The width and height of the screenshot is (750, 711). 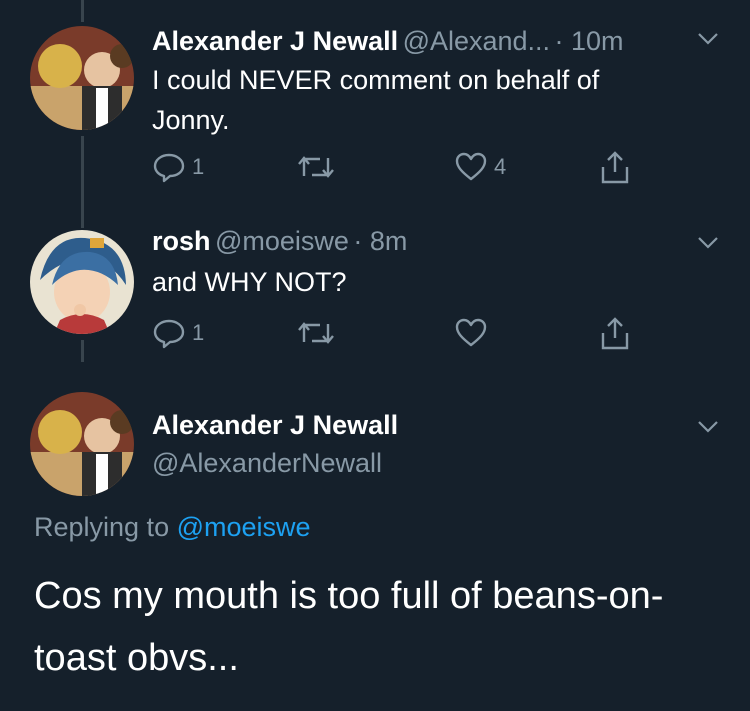 What do you see at coordinates (402, 170) in the screenshot?
I see `tweet-actions: 1 4` at bounding box center [402, 170].